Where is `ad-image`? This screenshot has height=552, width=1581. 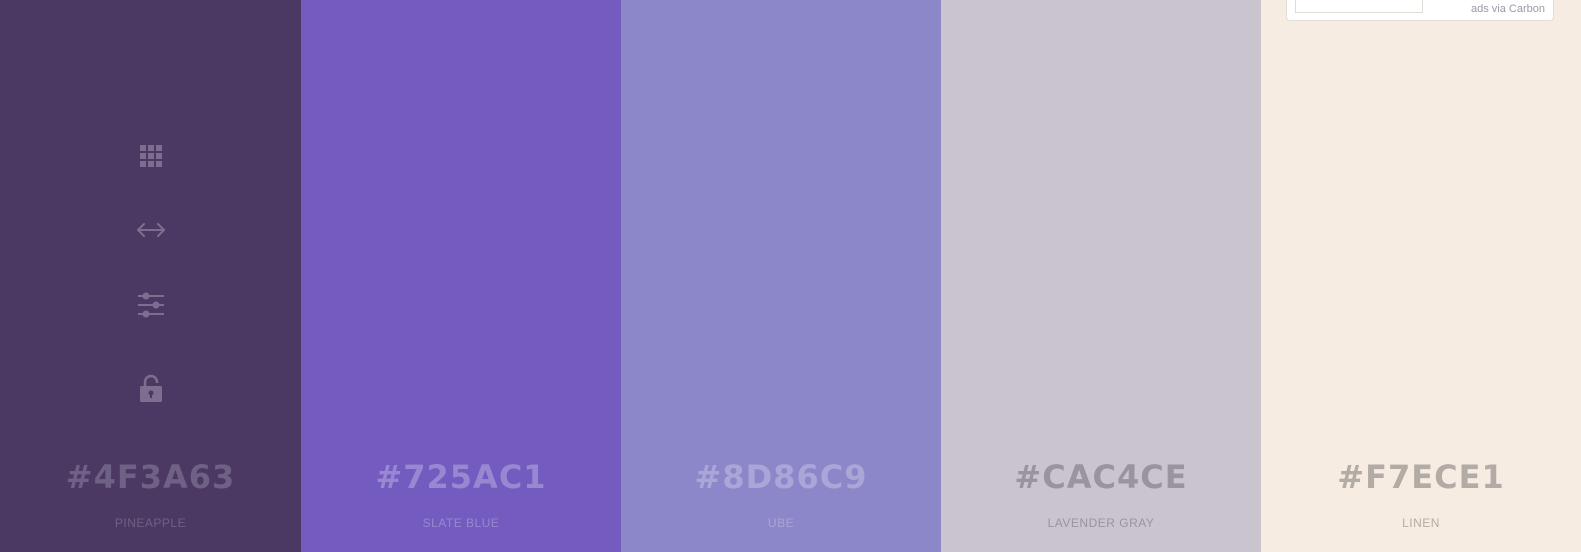 ad-image is located at coordinates (1359, 6).